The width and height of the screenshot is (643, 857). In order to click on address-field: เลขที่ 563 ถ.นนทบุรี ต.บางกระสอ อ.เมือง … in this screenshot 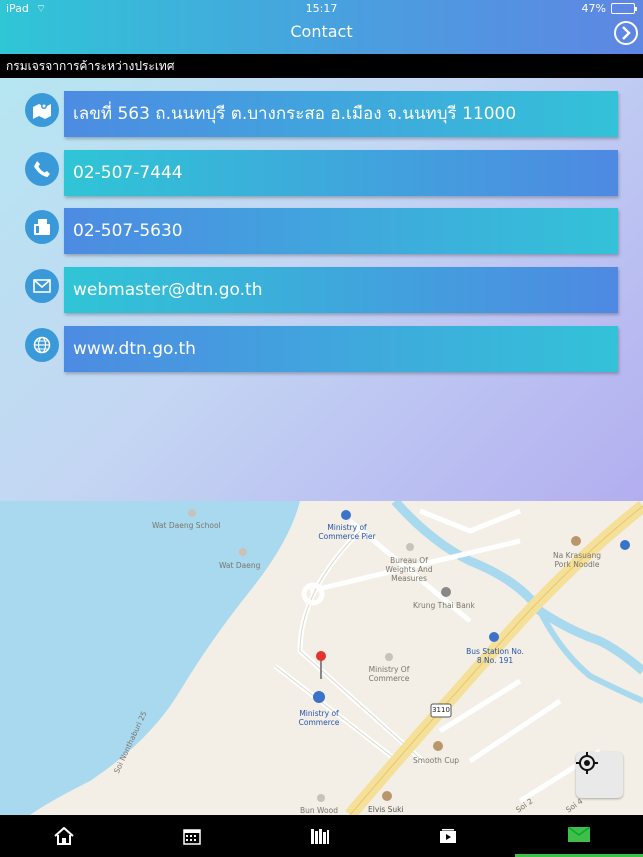, I will do `click(341, 114)`.